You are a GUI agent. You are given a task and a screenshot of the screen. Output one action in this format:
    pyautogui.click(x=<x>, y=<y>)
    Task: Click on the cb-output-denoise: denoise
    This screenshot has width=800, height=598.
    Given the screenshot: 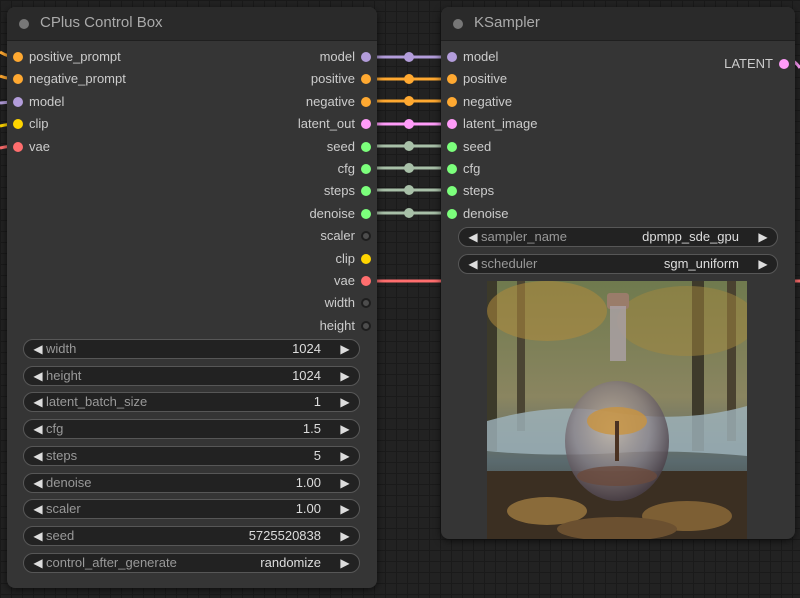 What is the action you would take?
    pyautogui.click(x=343, y=214)
    